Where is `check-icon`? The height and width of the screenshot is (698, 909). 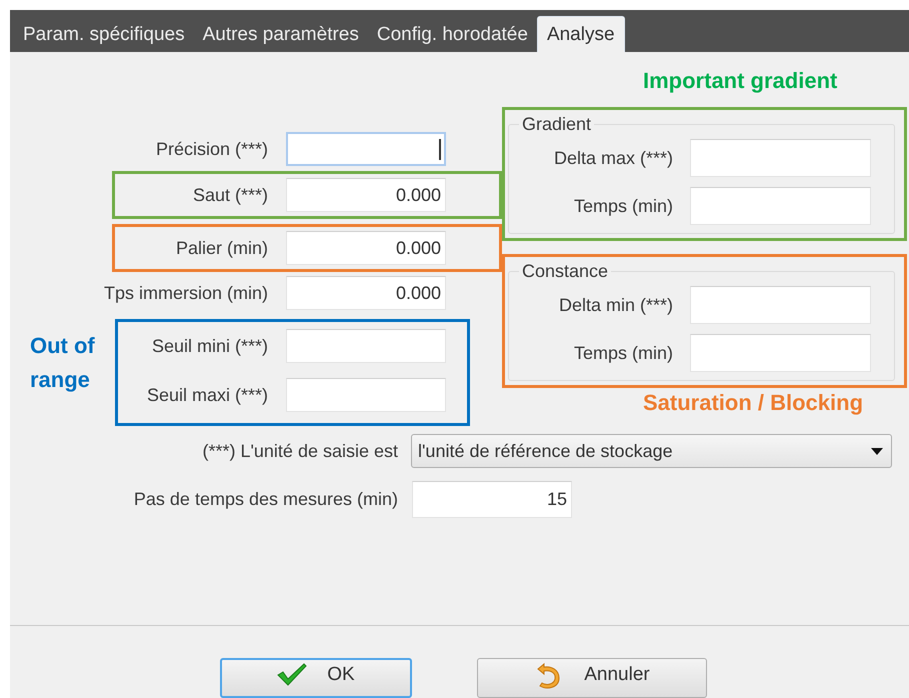
check-icon is located at coordinates (292, 675).